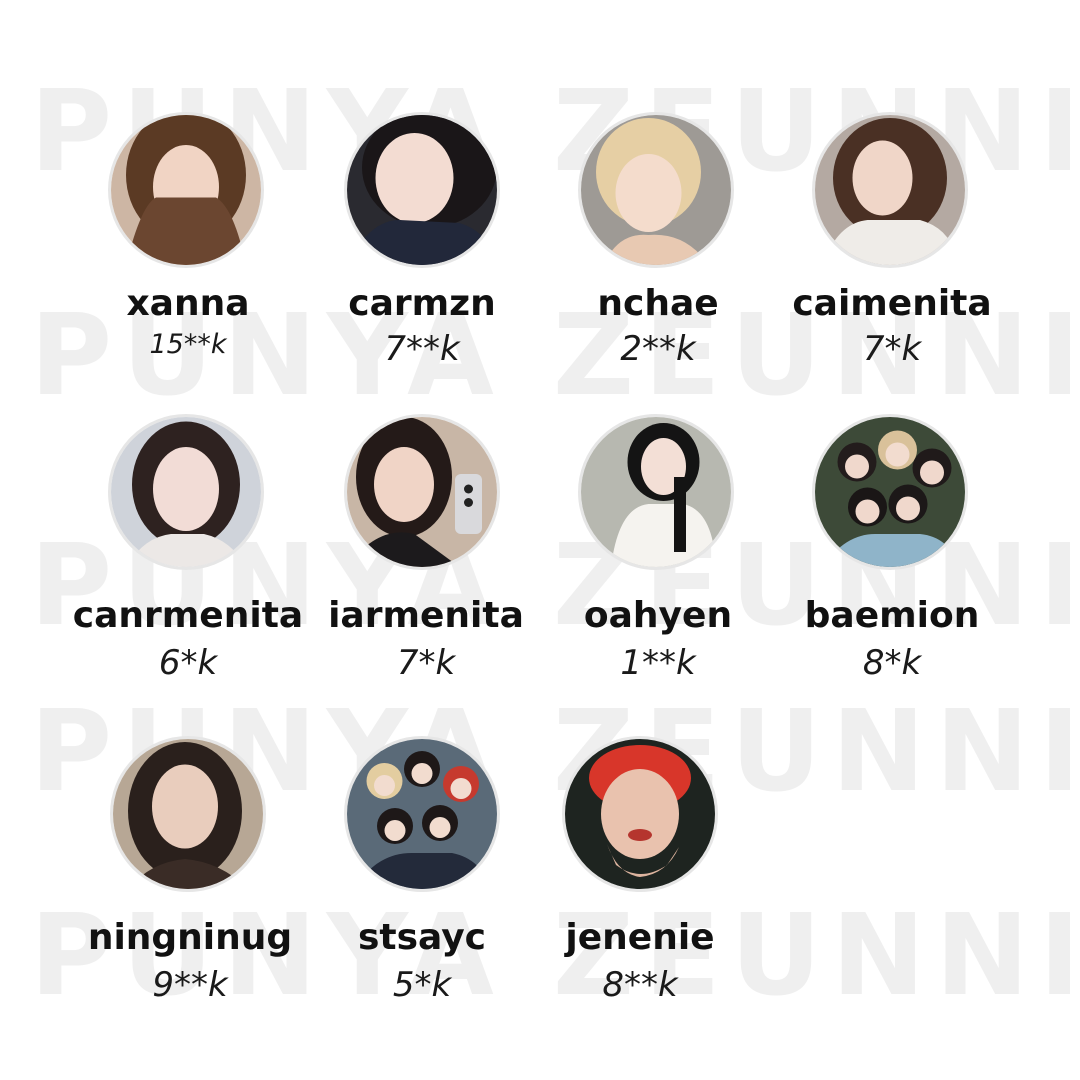  Describe the element at coordinates (188, 615) in the screenshot. I see `profile-name: canrmenita` at that location.